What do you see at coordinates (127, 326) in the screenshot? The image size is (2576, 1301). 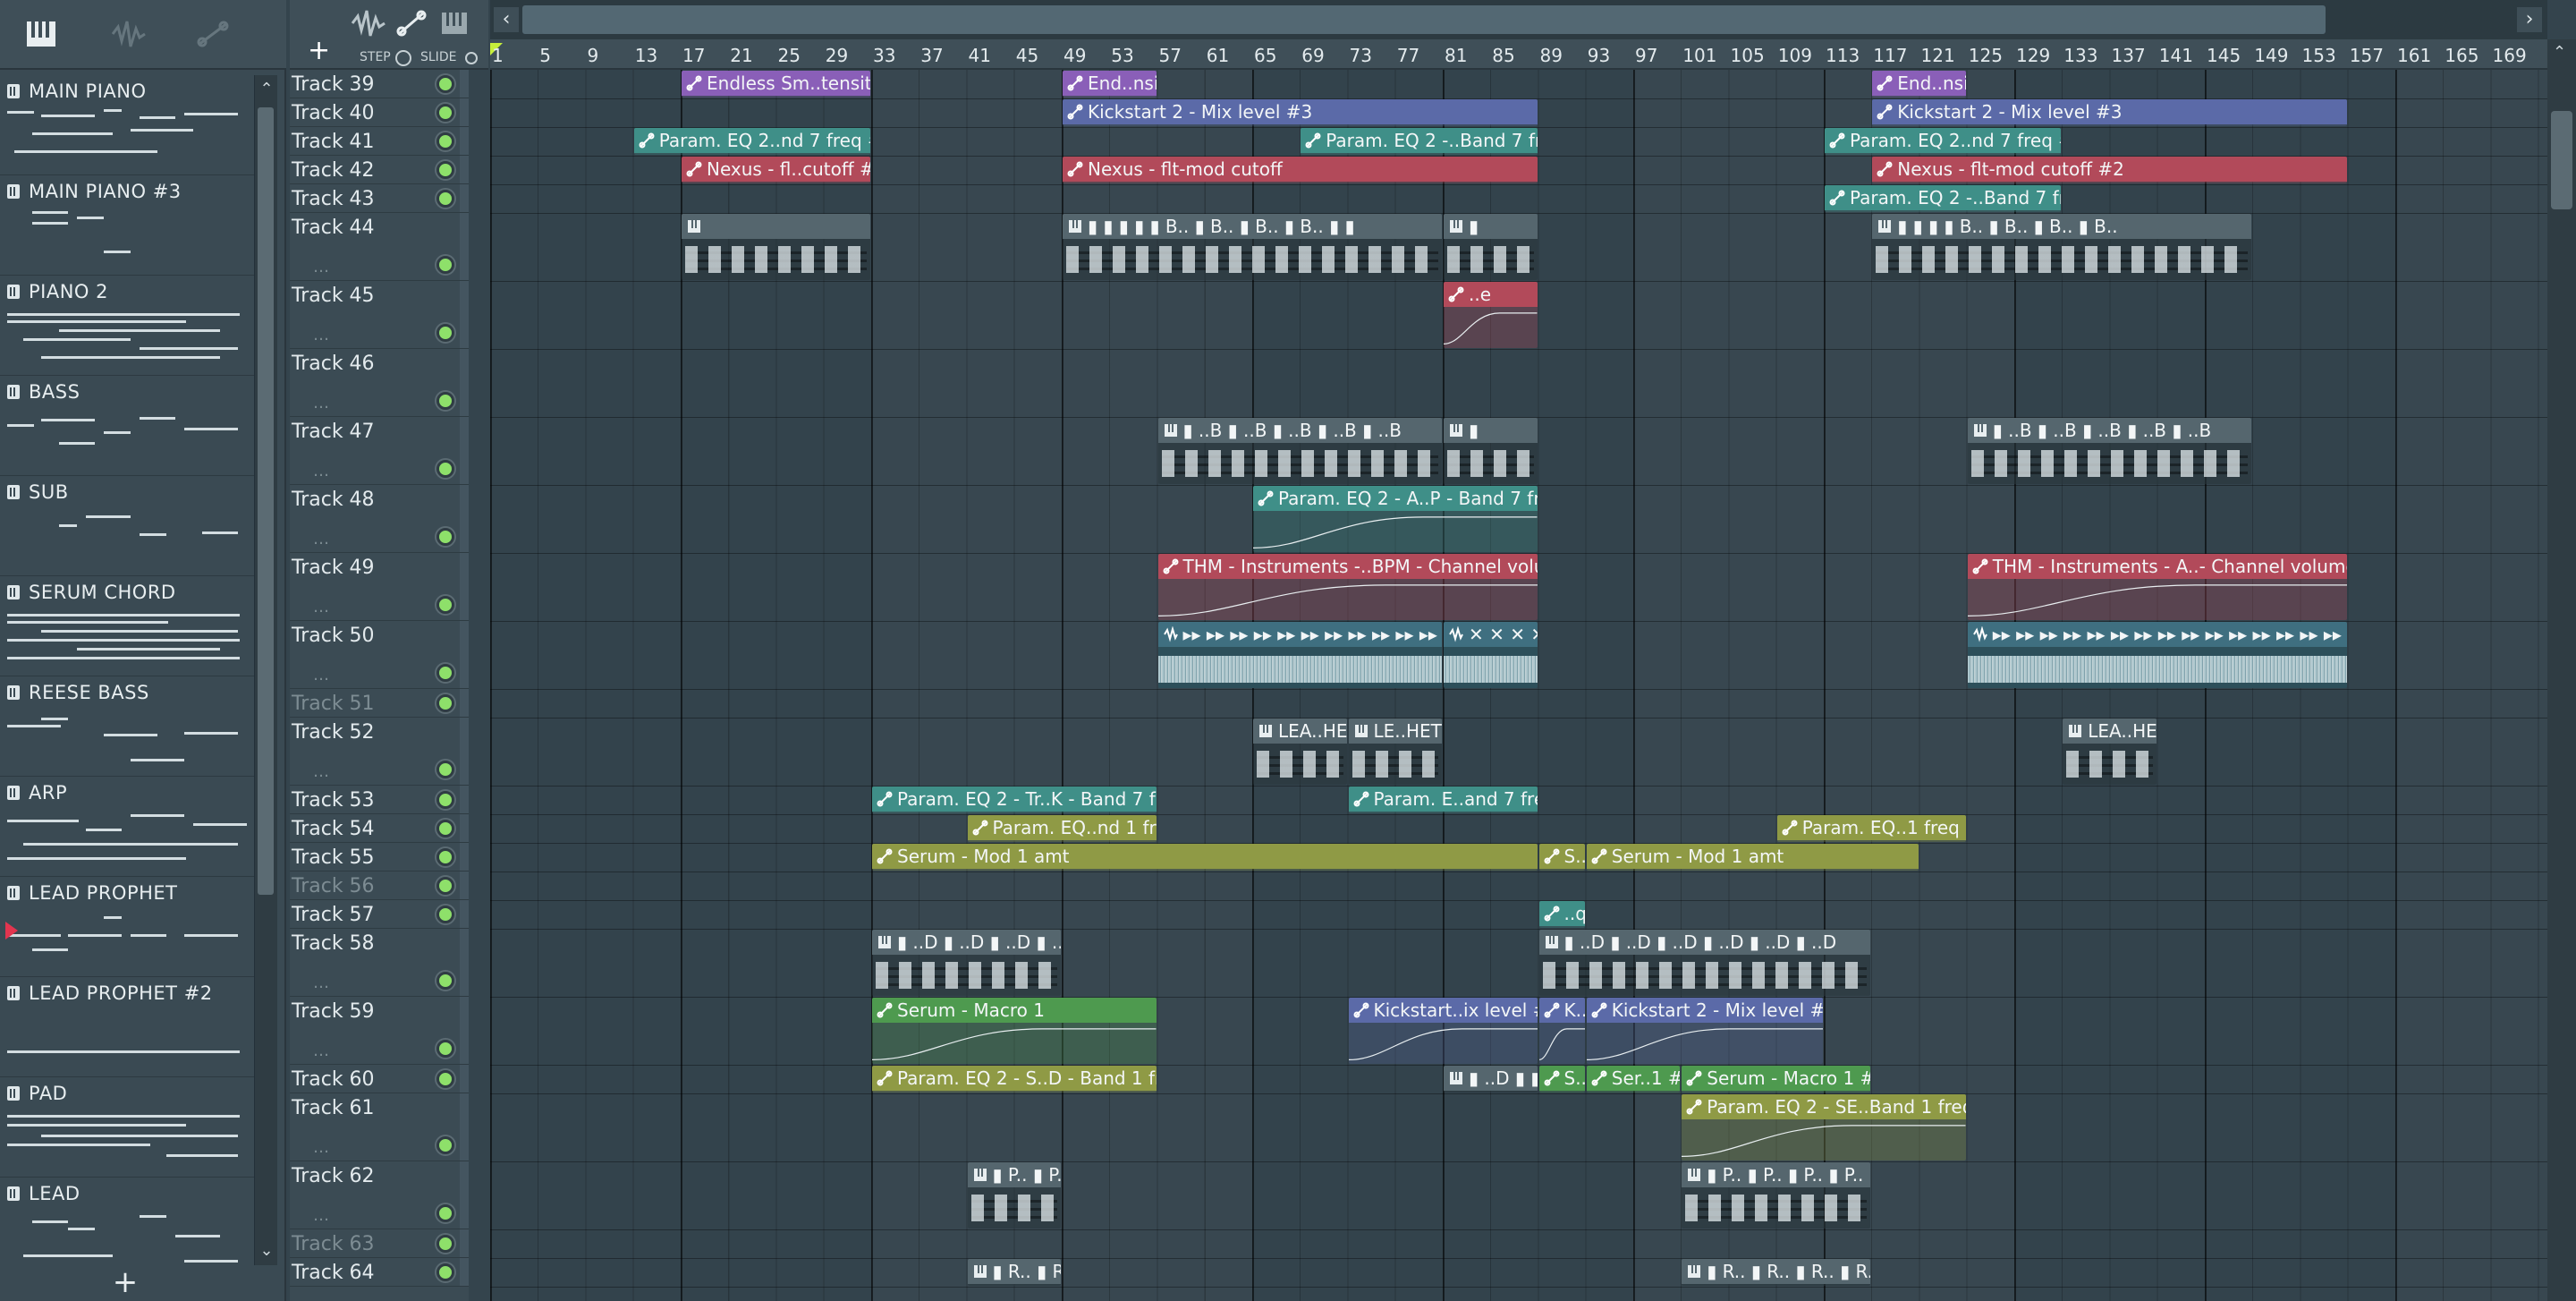 I see `pattern-item: PIANO 2` at bounding box center [127, 326].